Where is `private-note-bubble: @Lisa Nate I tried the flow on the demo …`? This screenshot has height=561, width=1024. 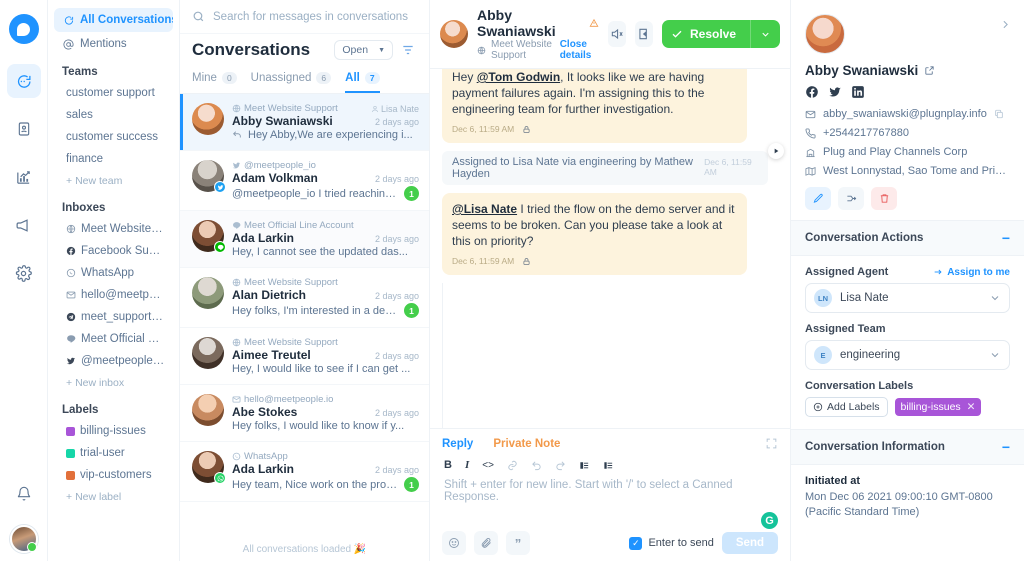
private-note-bubble: @Lisa Nate I tried the flow on the demo … is located at coordinates (594, 234).